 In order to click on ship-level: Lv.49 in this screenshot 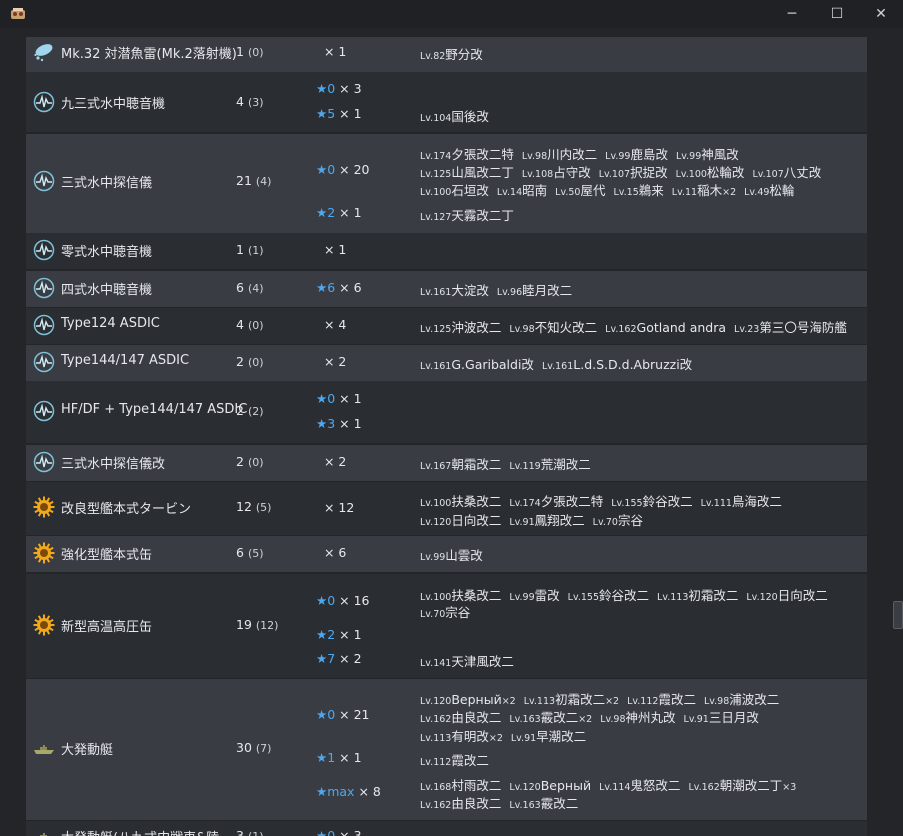, I will do `click(757, 192)`.